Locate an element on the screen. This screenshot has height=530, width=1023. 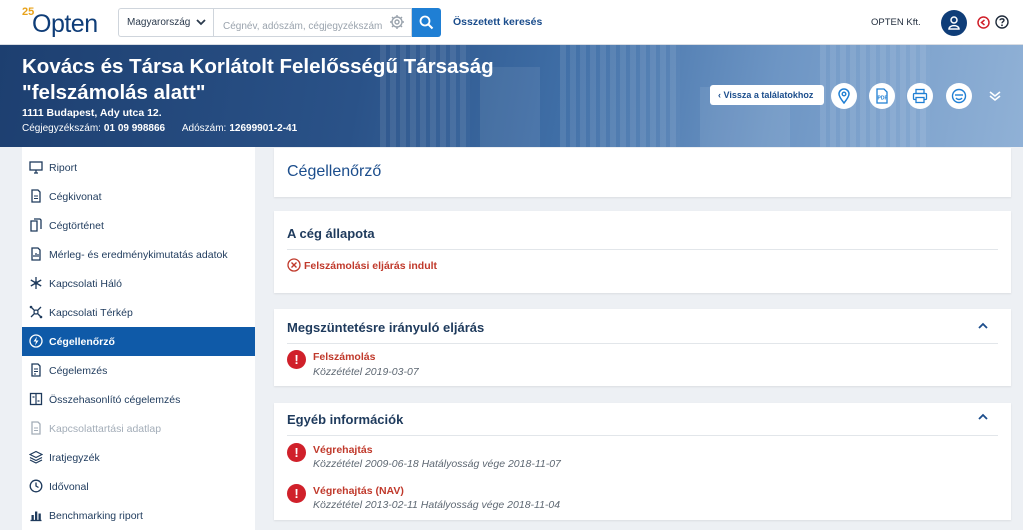
sidebar-item-label: Mérleg- és eredménykimutatás adatok is located at coordinates (138, 255).